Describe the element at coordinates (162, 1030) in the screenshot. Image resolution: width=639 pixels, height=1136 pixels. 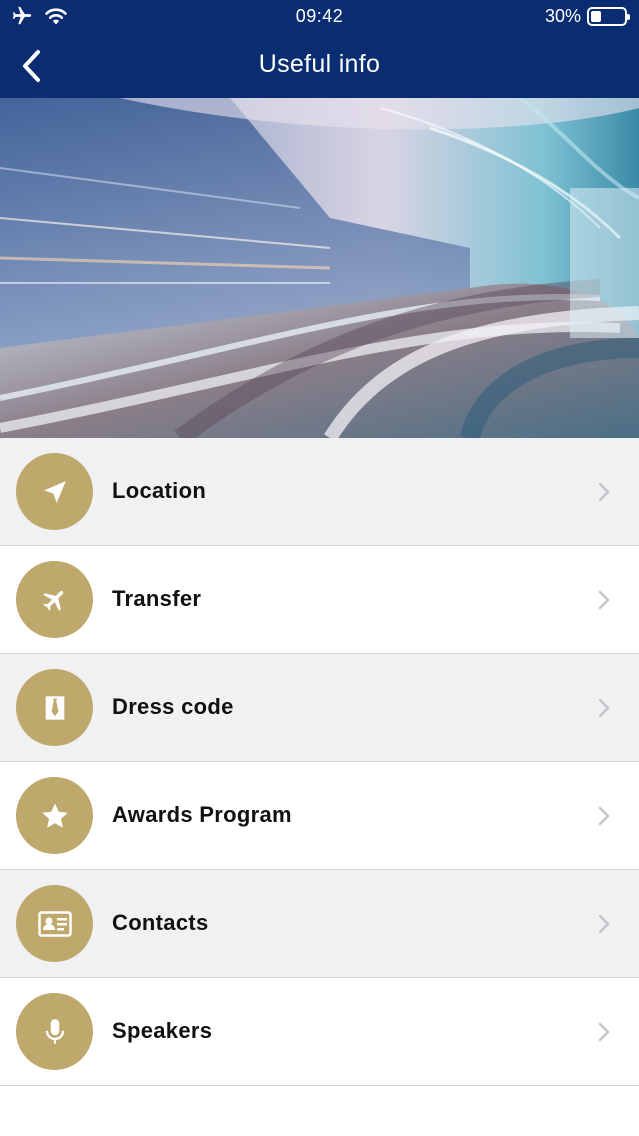
I see `menu-item-label: Speakers` at that location.